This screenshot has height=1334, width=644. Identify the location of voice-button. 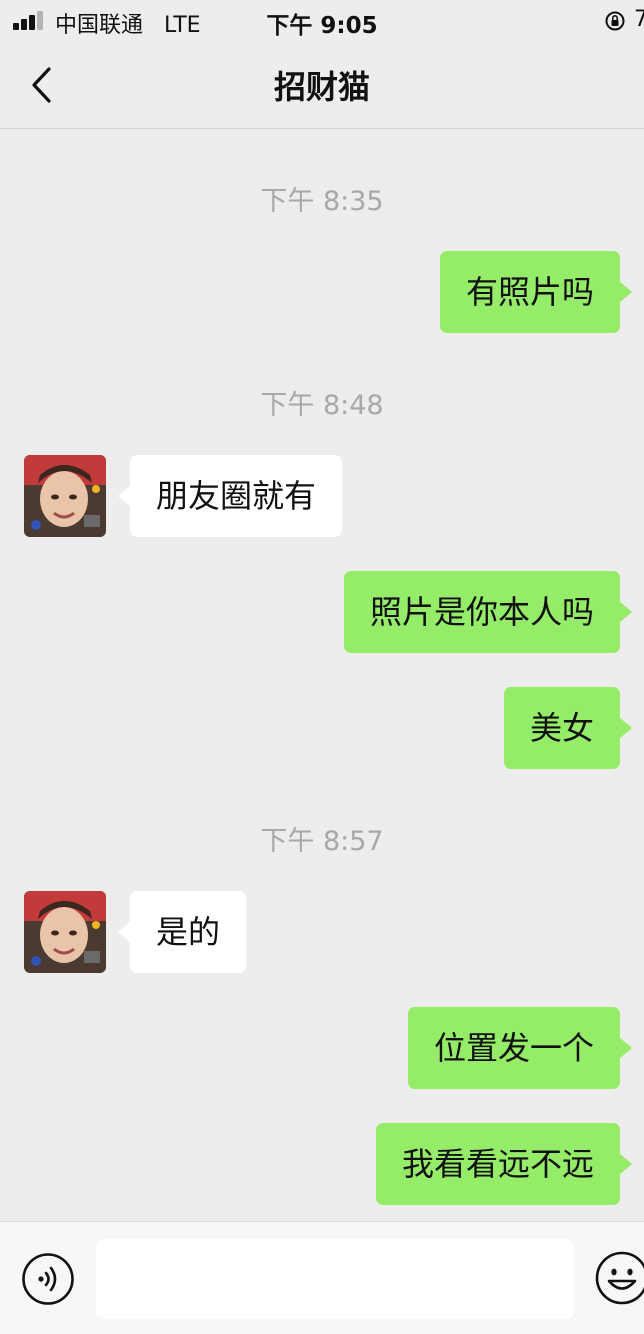
(48, 1279).